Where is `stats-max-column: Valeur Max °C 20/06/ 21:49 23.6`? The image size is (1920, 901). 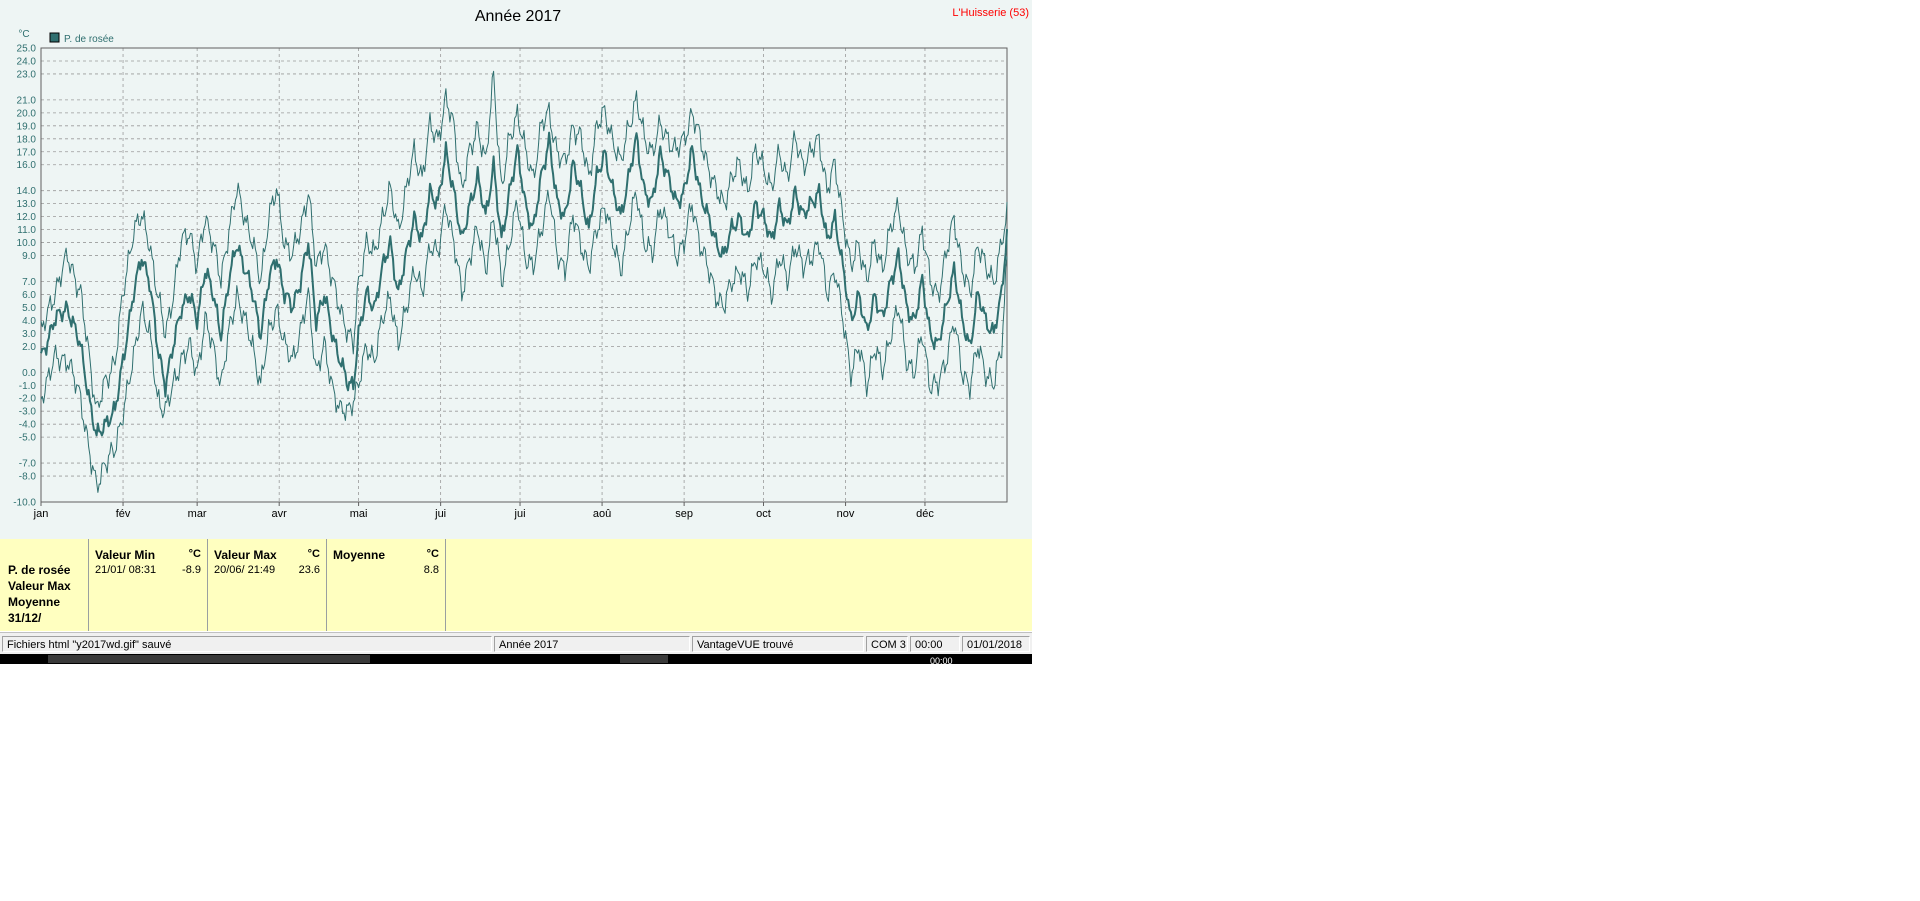
stats-max-column: Valeur Max °C 20/06/ 21:49 23.6 is located at coordinates (267, 585).